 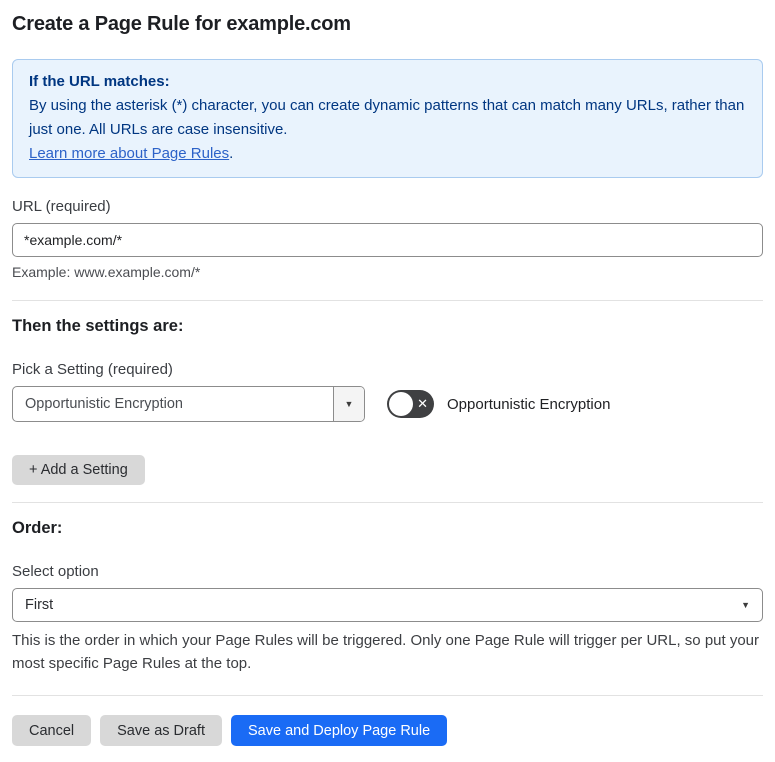 I want to click on info-link-row: Learn more about Page Rules., so click(x=387, y=154).